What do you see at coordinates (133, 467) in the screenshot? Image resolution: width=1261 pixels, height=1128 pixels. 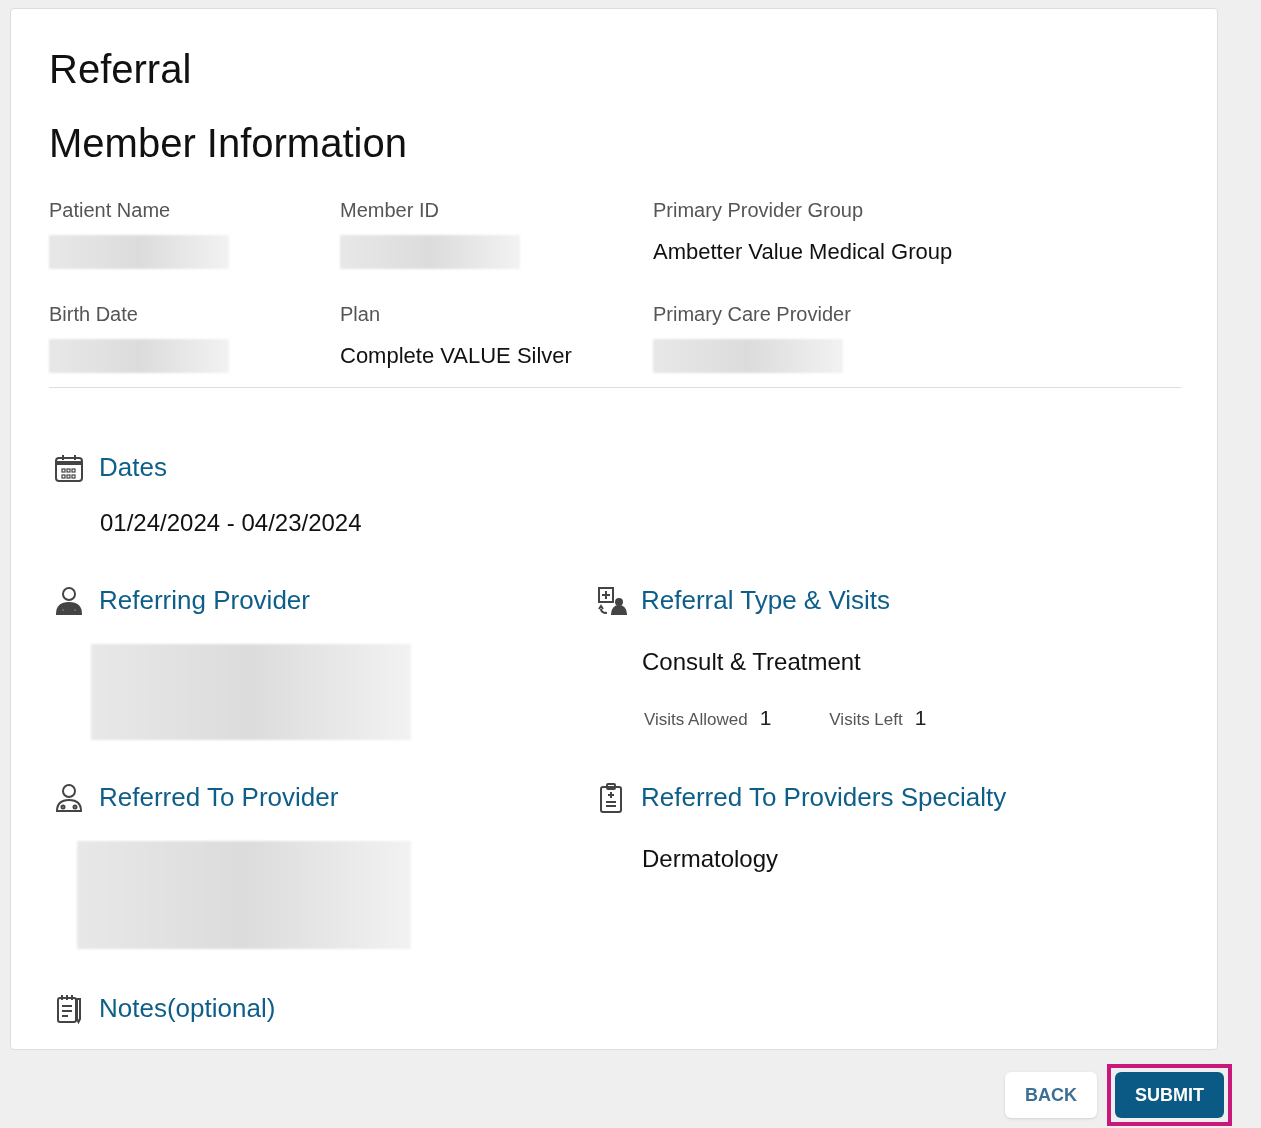 I see `section-heading: Dates` at bounding box center [133, 467].